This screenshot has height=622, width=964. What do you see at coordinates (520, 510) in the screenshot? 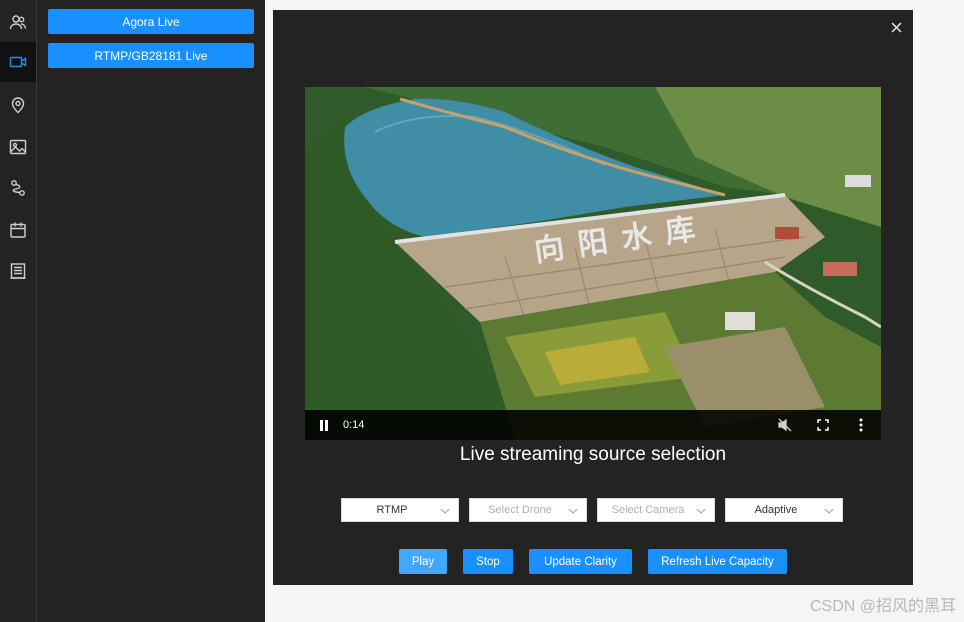
I see `drone-select-placeholder: Select Drone` at bounding box center [520, 510].